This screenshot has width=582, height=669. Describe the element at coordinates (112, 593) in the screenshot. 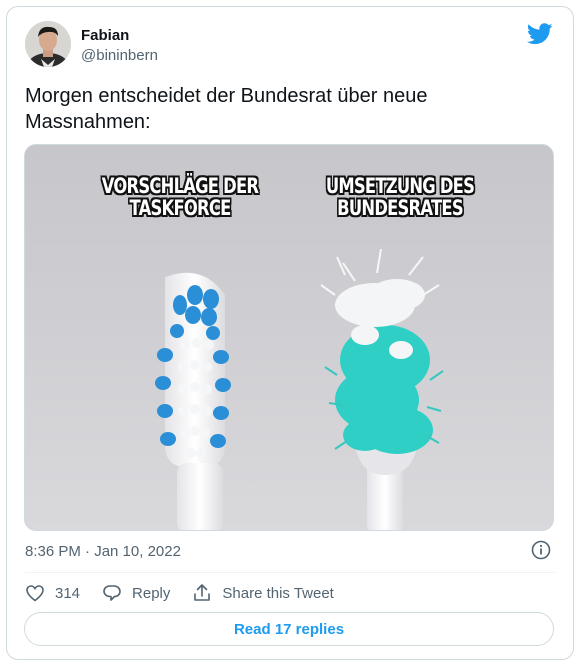

I see `reply-icon` at that location.